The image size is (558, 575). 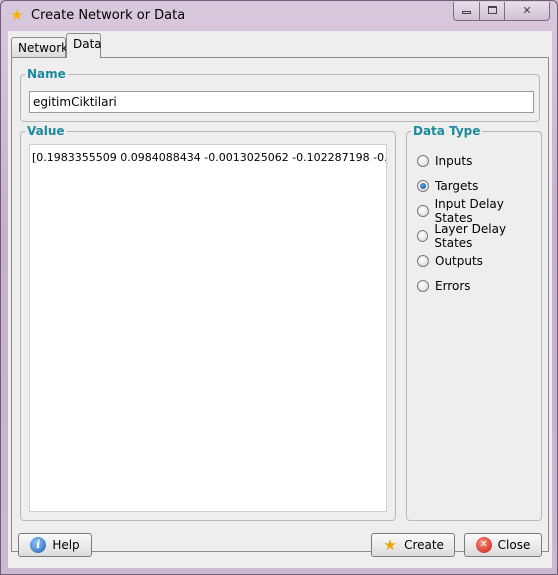 What do you see at coordinates (447, 131) in the screenshot?
I see `data-type-legend: Data Type` at bounding box center [447, 131].